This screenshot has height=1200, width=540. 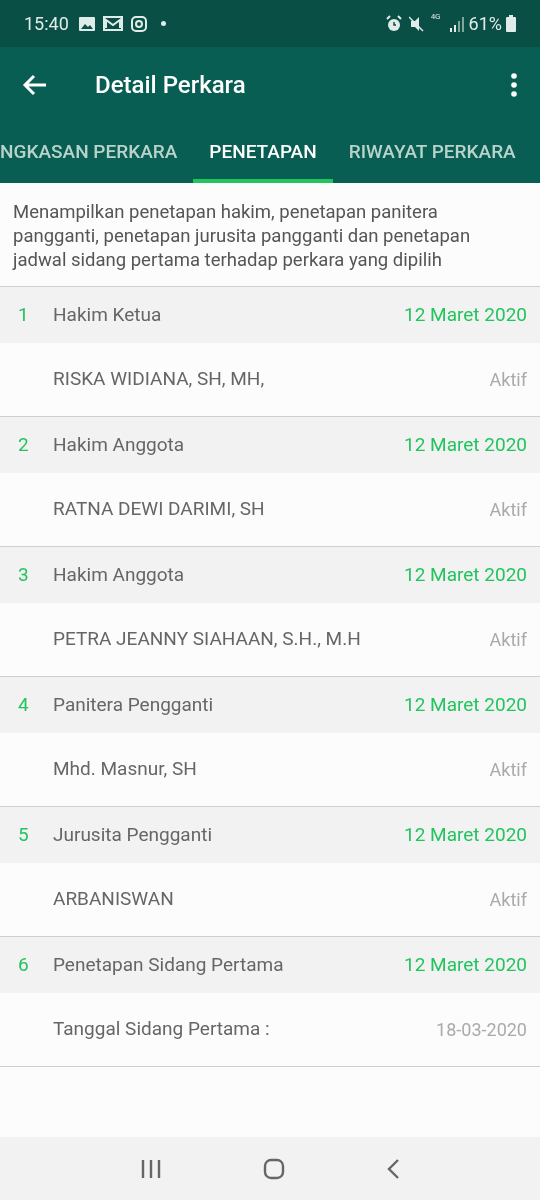 I want to click on dot-icon, so click(x=163, y=23).